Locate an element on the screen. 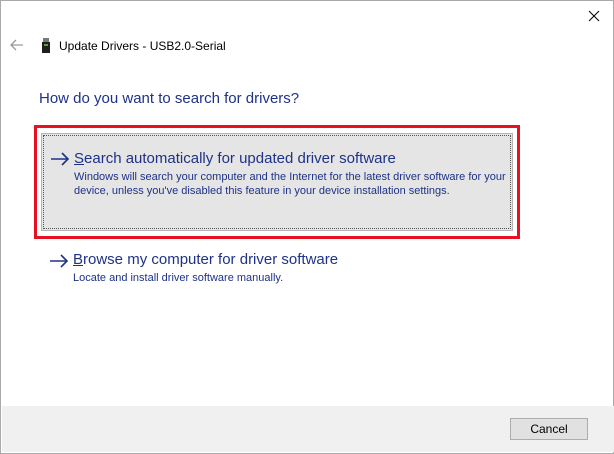 The image size is (614, 454). back-button is located at coordinates (17, 45).